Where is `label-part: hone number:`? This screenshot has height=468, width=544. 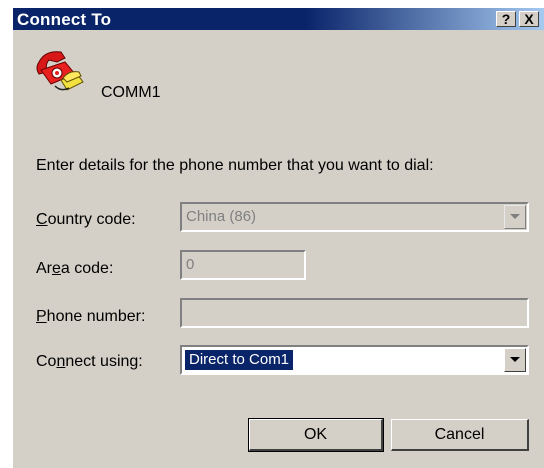
label-part: hone number: is located at coordinates (96, 316).